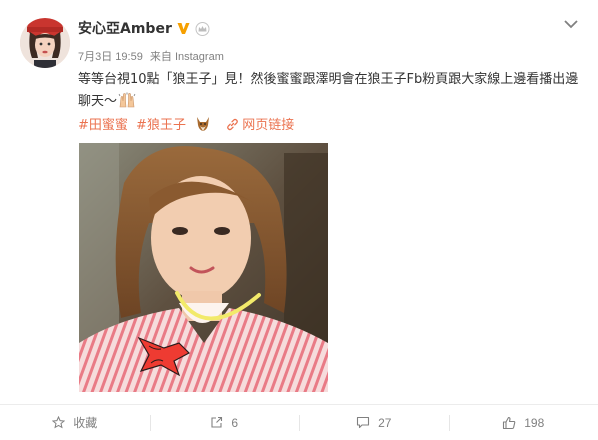 This screenshot has width=598, height=440. Describe the element at coordinates (363, 422) in the screenshot. I see `comment-icon` at that location.